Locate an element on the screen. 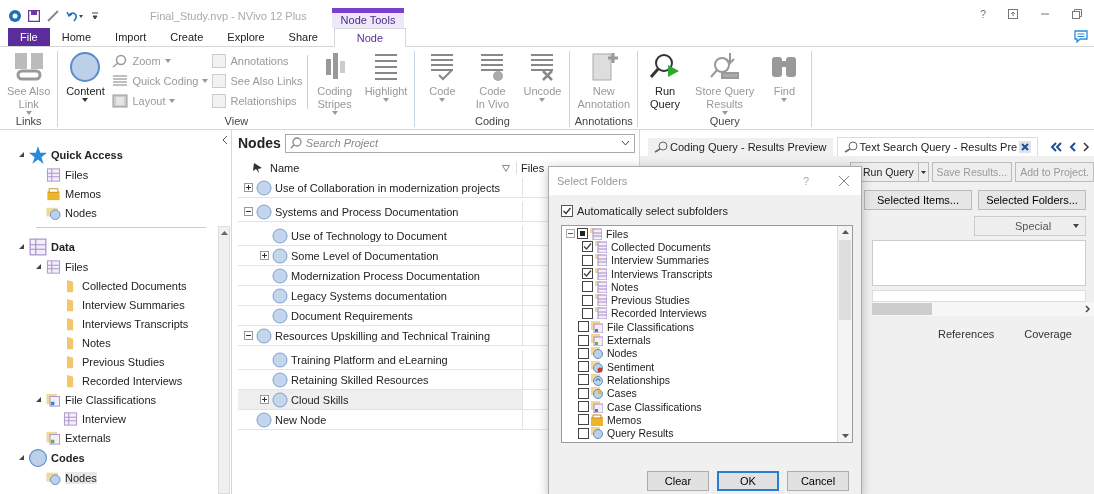 This screenshot has height=494, width=1094. ribbon-tab: Import is located at coordinates (131, 37).